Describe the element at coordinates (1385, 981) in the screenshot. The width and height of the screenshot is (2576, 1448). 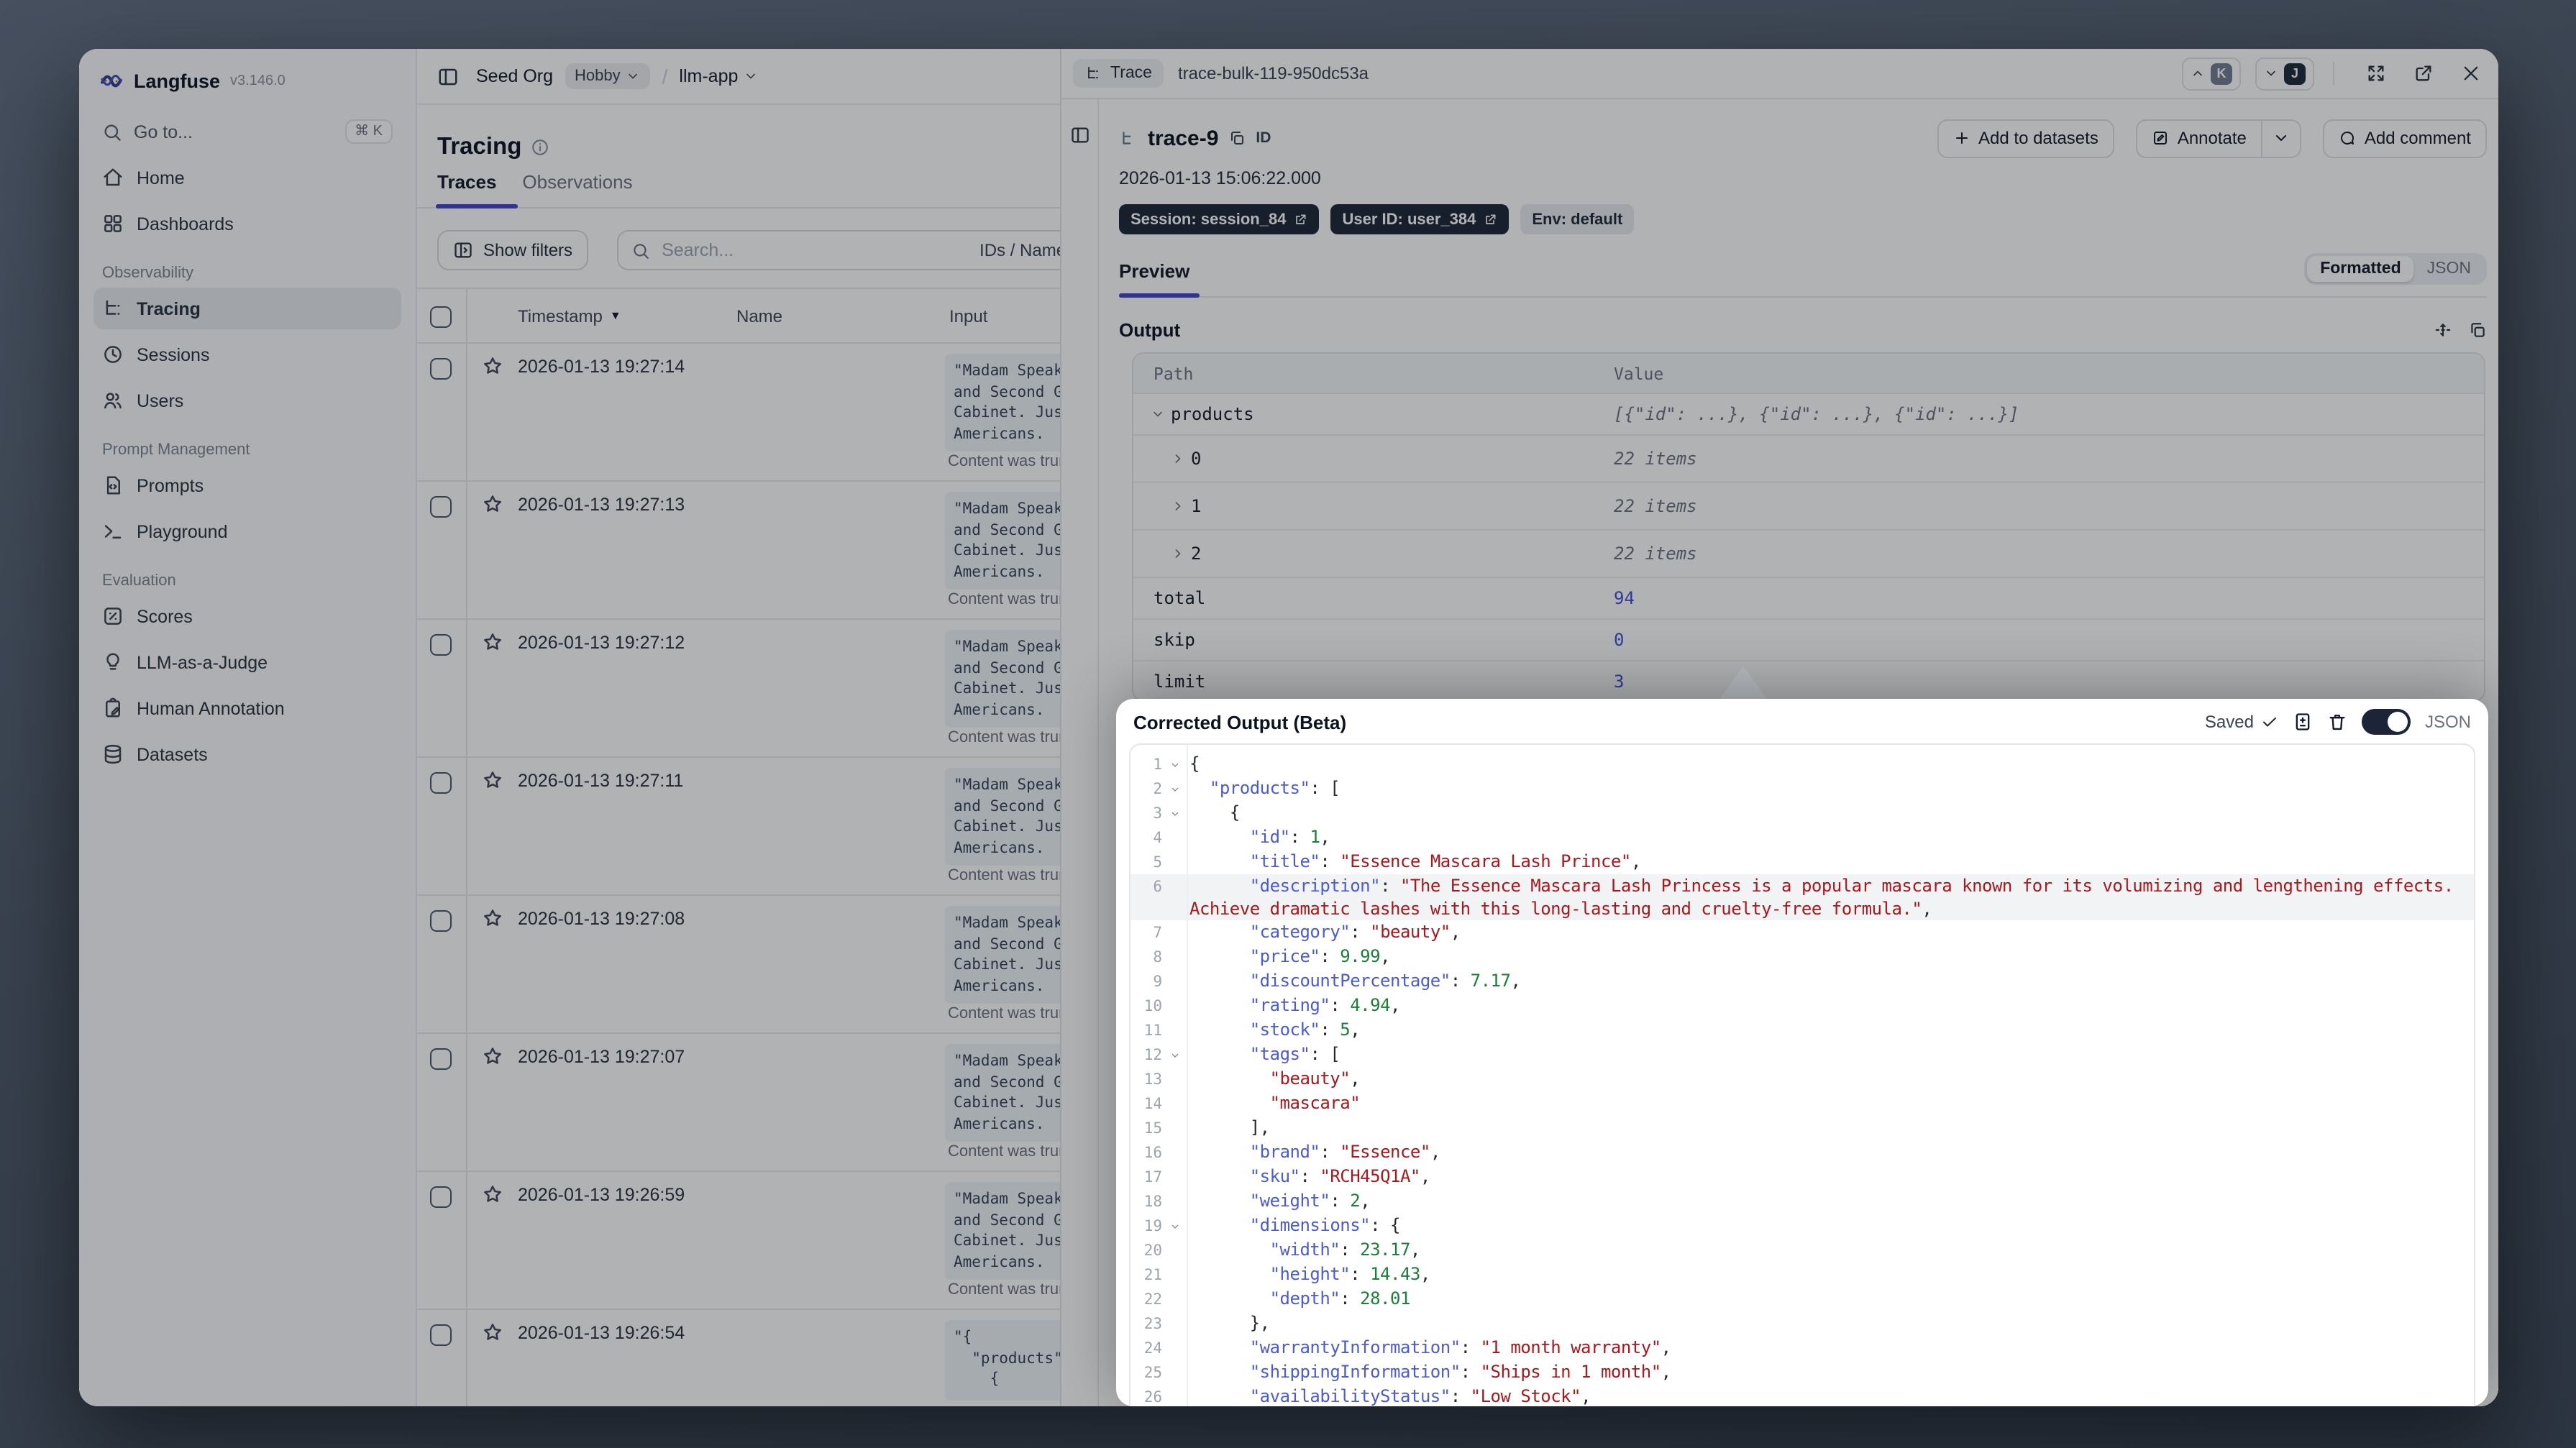
I see `code-content: "discountPercentage": 7.17,` at that location.